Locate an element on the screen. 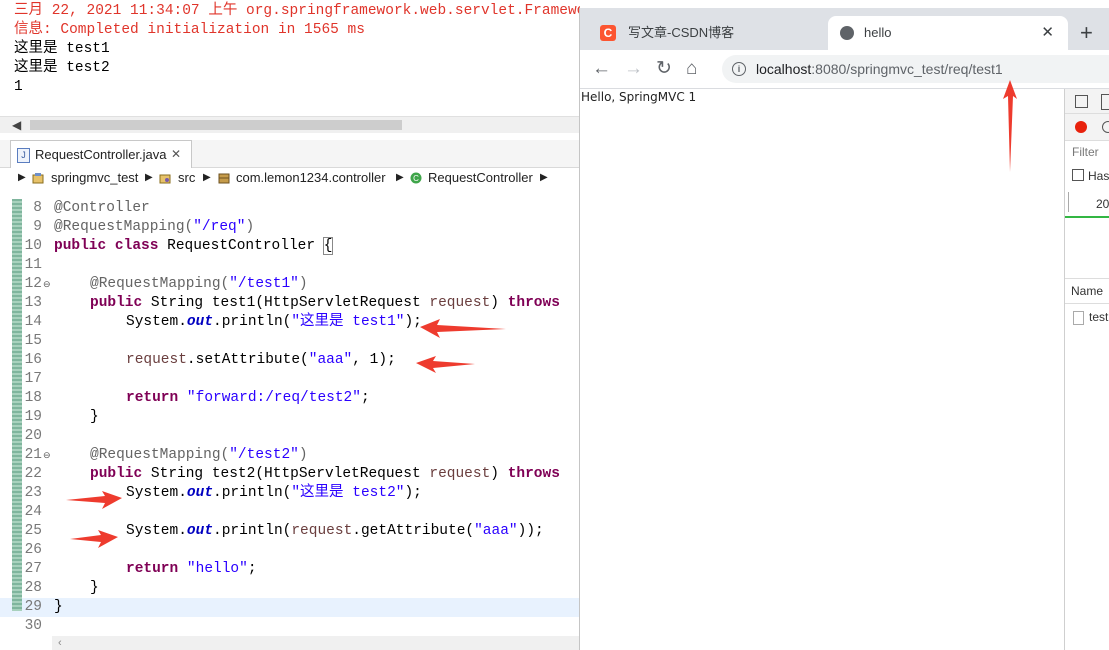 This screenshot has width=1109, height=650. code-line: request.setAttribute("aaa", 1); is located at coordinates (261, 360).